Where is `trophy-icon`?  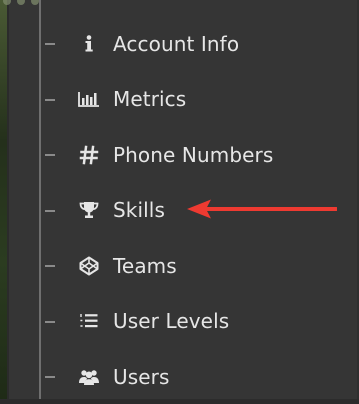
trophy-icon is located at coordinates (89, 210).